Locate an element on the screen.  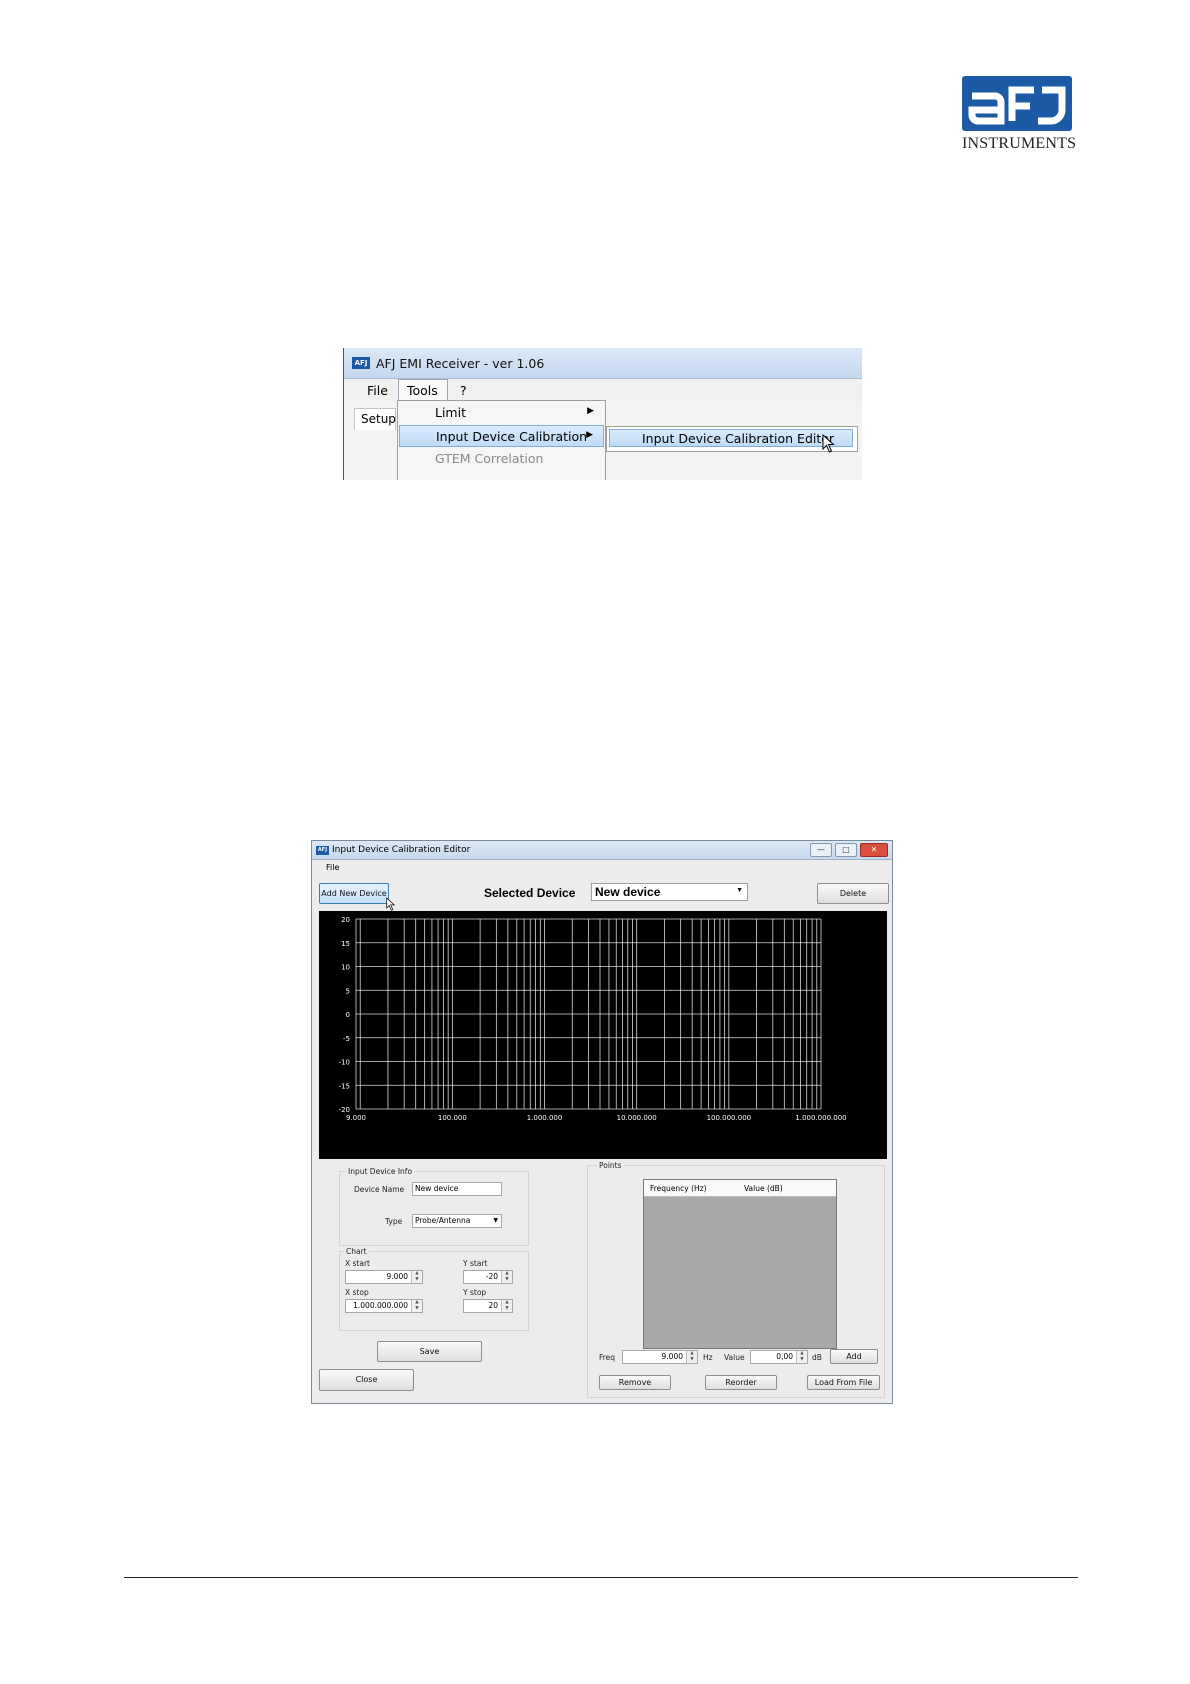
calibration-submenu: Input Device Calibration Editor is located at coordinates (732, 439).